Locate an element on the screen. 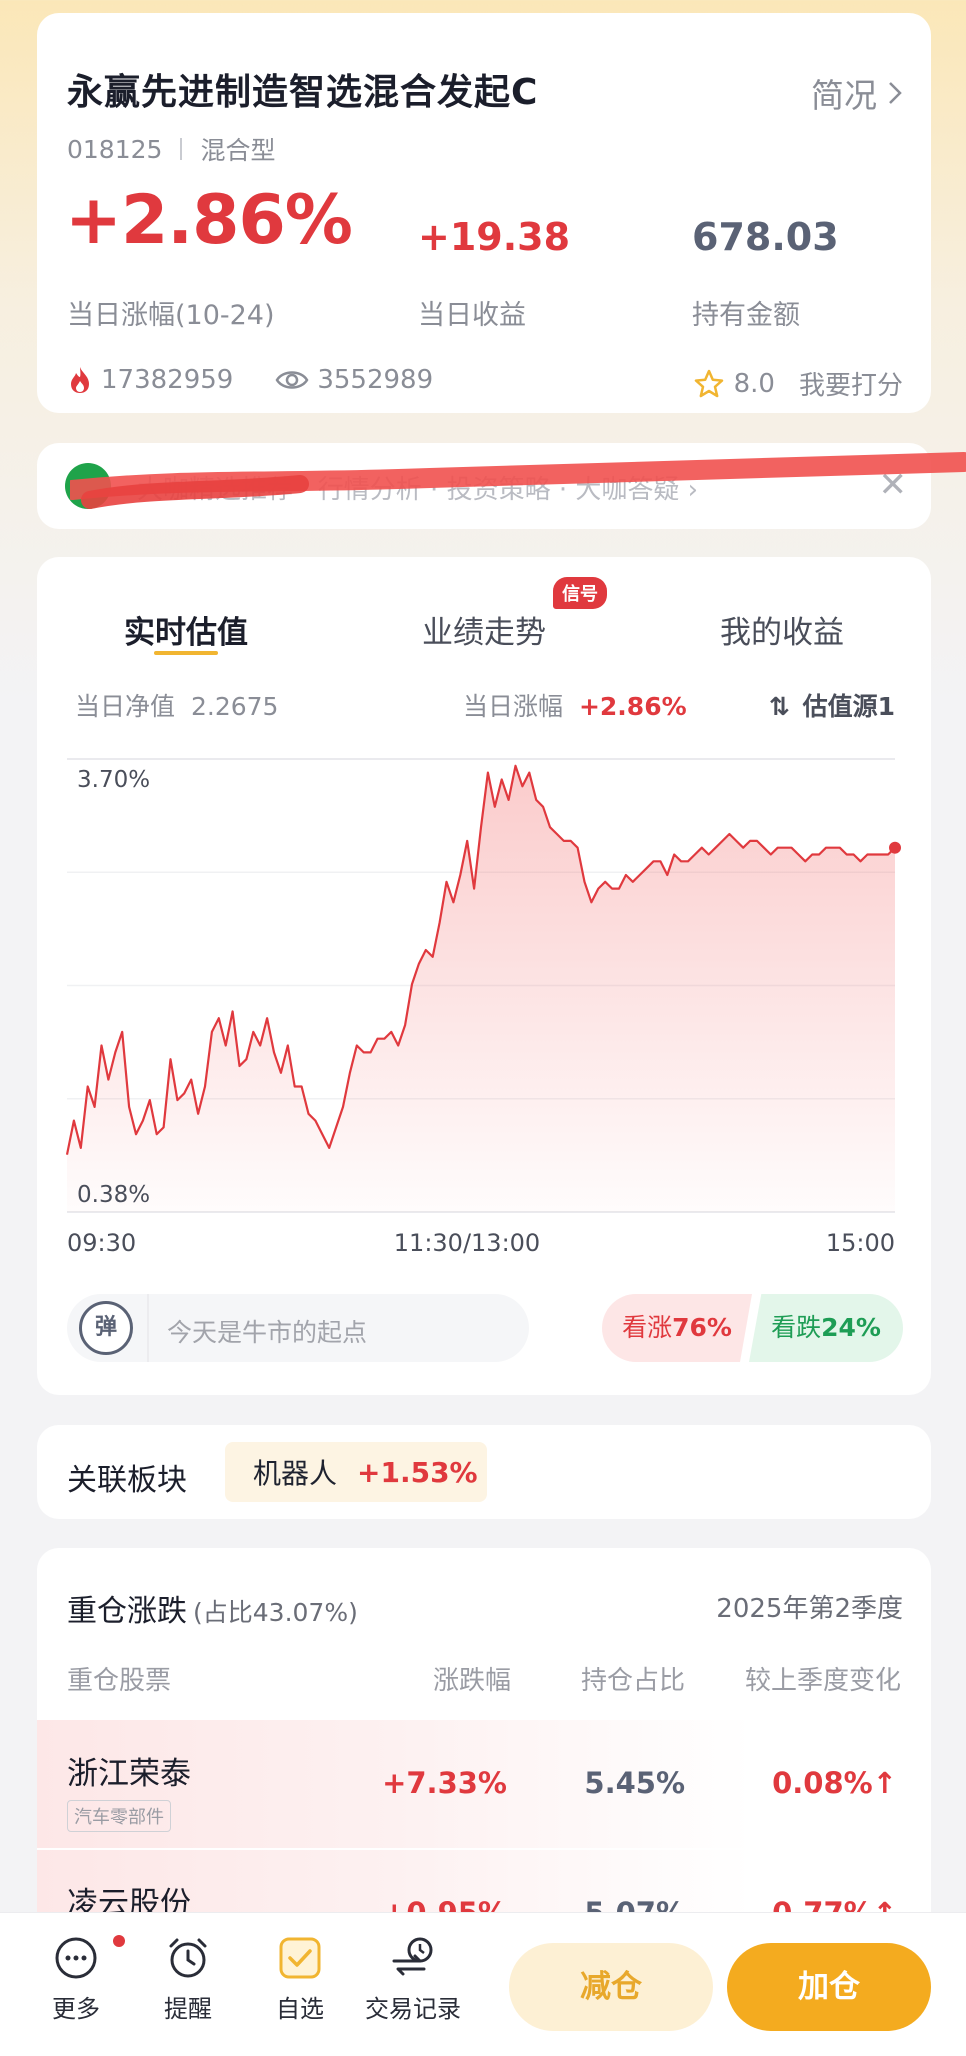  danmu-placeholder: 今天是牛市的起点 is located at coordinates (267, 1332).